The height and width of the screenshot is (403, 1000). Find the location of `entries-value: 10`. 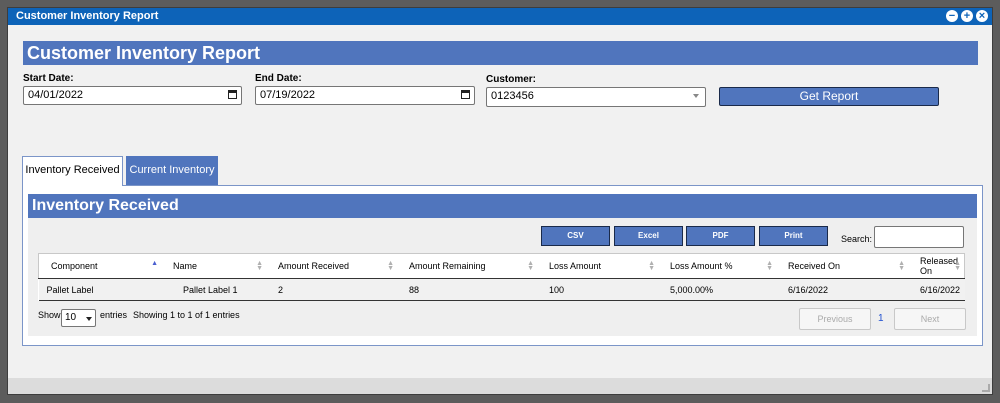

entries-value: 10 is located at coordinates (71, 317).